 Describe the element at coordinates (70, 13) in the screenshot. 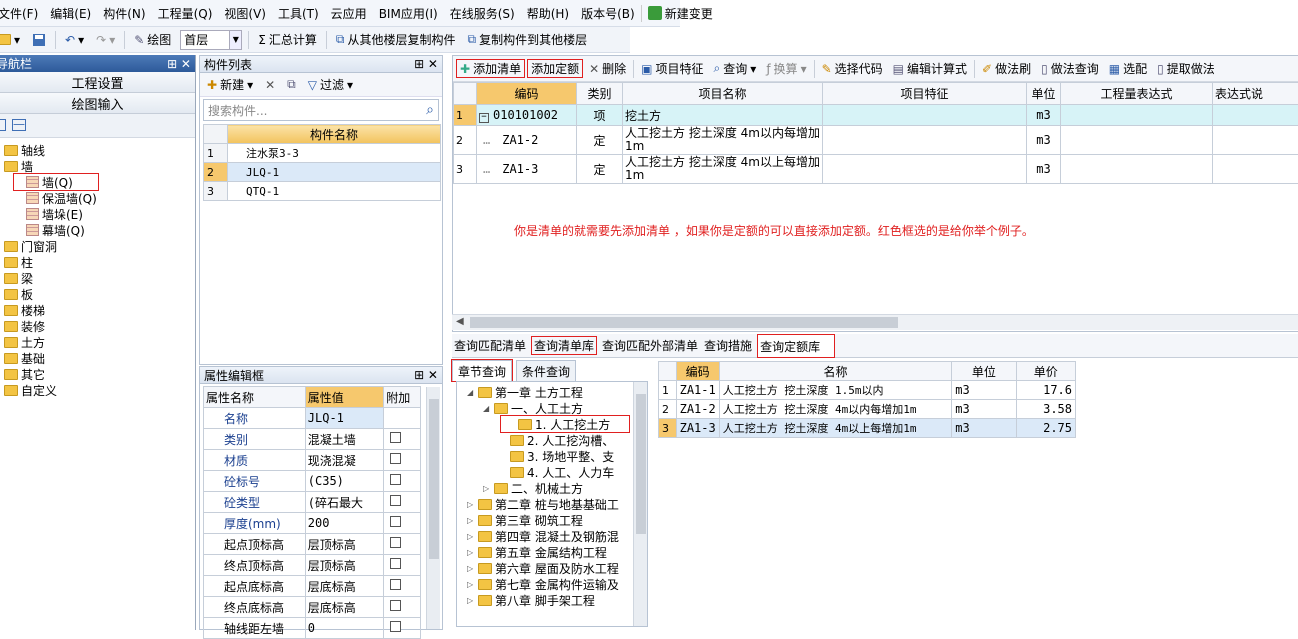

I see `menu-edit: 编辑(E)` at that location.